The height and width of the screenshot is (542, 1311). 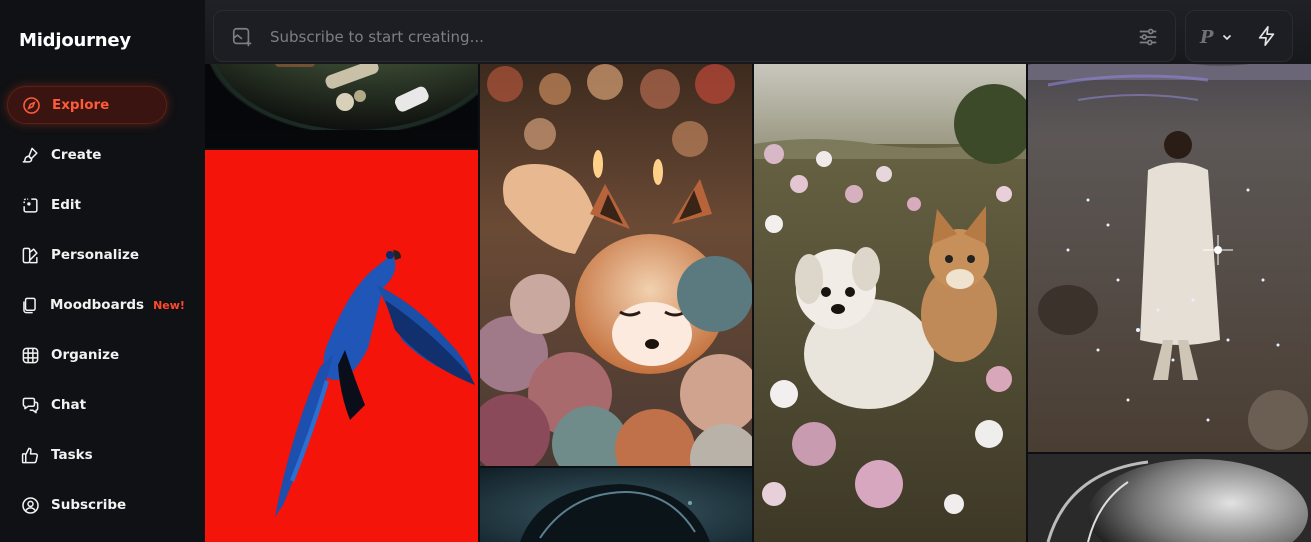 I want to click on image-dark-portrait, so click(x=616, y=505).